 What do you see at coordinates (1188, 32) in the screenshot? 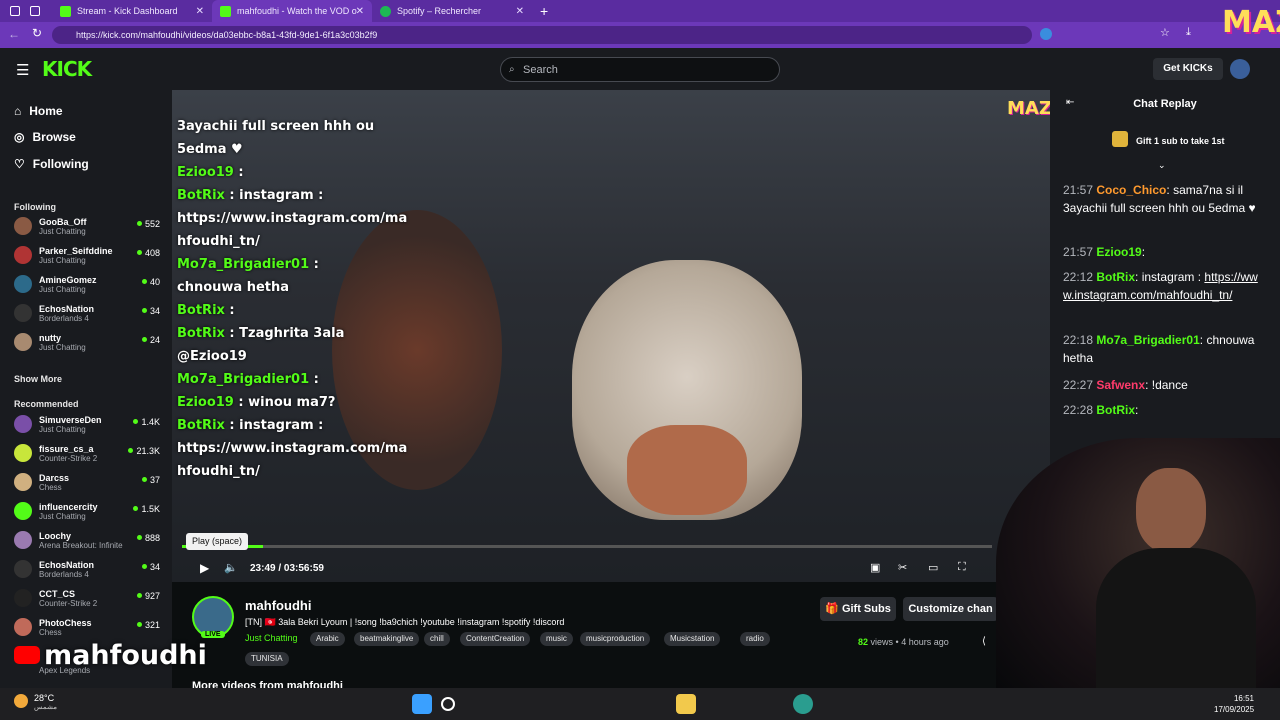
I see `downloads-icon: ⤓` at bounding box center [1188, 32].